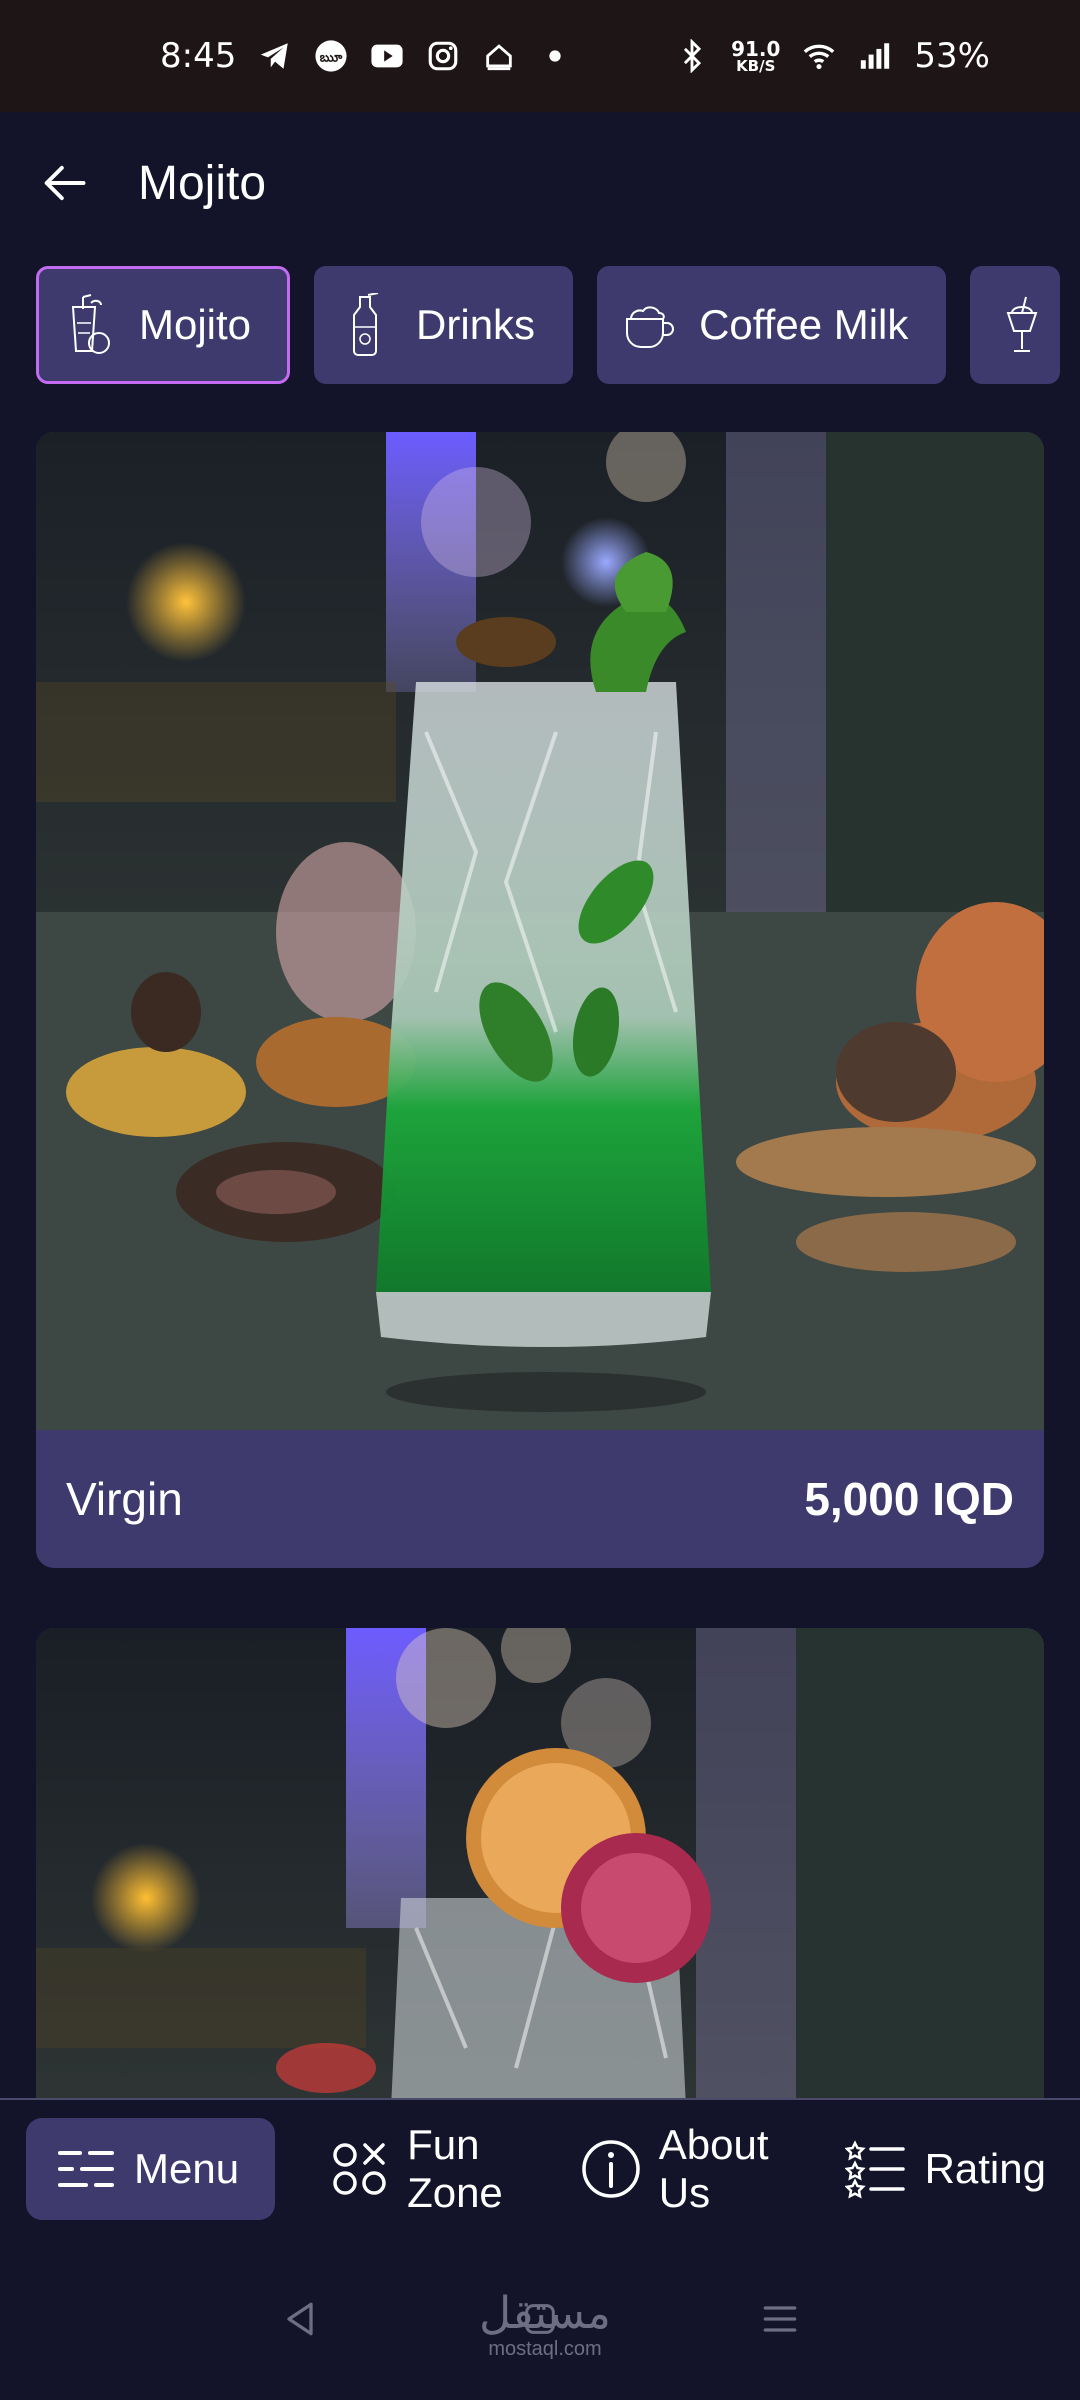  What do you see at coordinates (89, 325) in the screenshot?
I see `mojito-glass-icon` at bounding box center [89, 325].